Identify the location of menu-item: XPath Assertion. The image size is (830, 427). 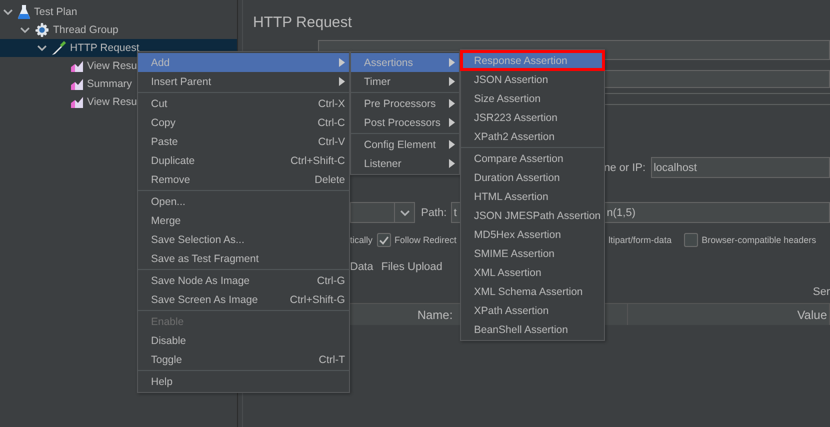
(532, 310).